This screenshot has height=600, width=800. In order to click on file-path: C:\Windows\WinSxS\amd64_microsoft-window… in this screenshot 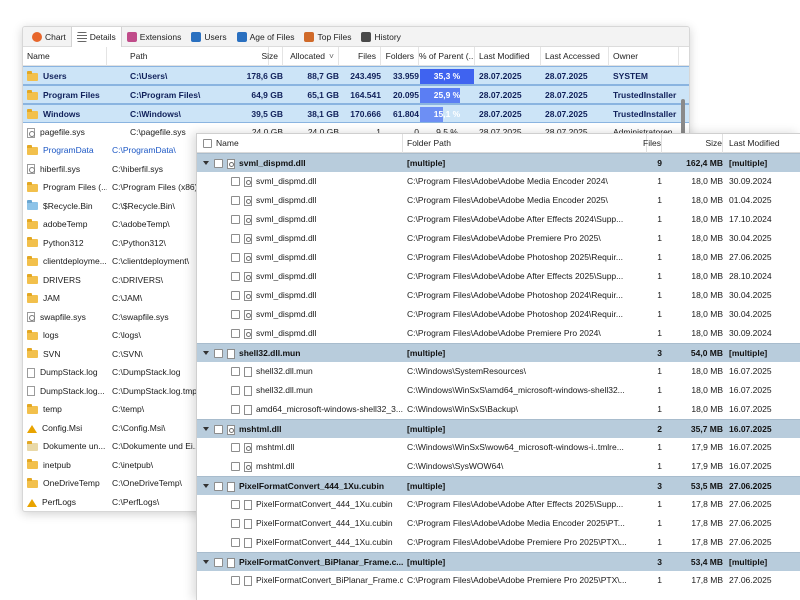, I will do `click(516, 390)`.